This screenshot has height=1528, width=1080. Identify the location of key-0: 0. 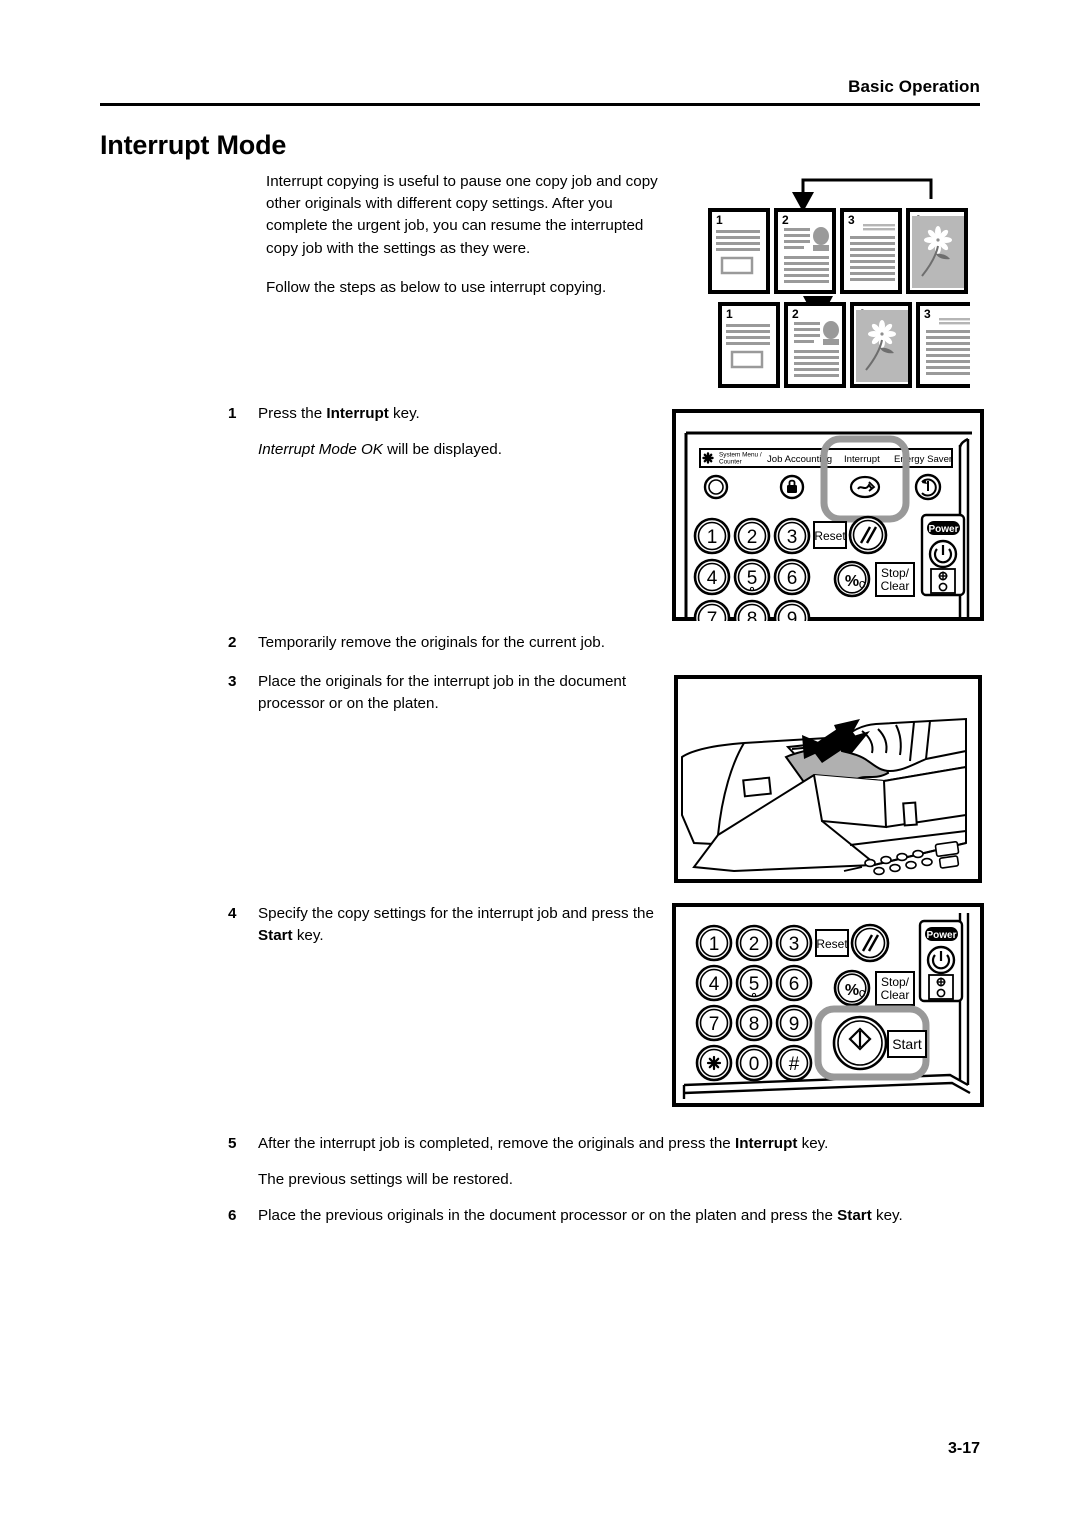
(754, 1063).